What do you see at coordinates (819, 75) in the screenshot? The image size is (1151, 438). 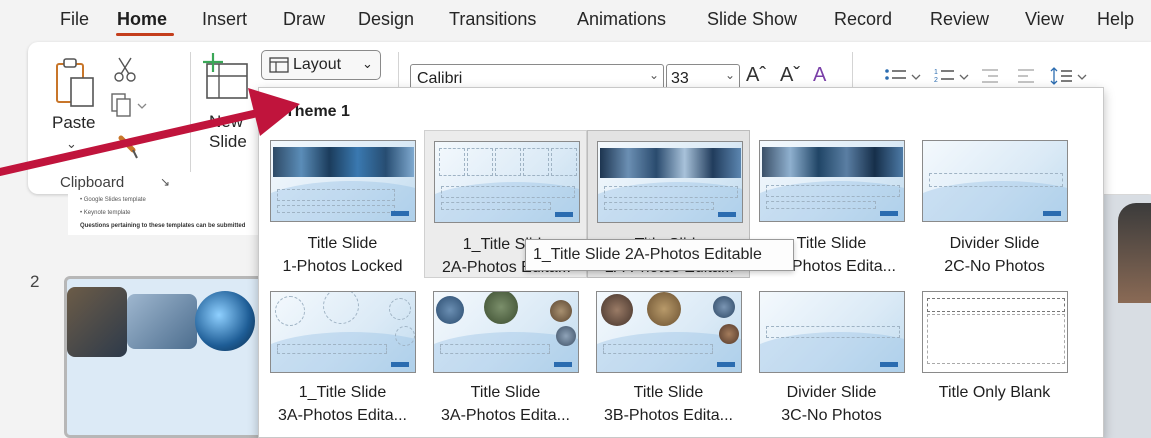 I see `clear-formatting-button: A` at bounding box center [819, 75].